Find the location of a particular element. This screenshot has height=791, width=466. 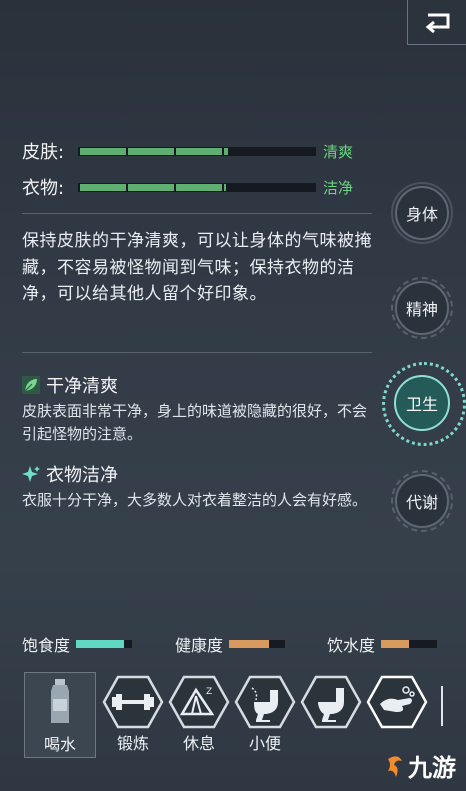

tab-label: 身体 is located at coordinates (421, 214).